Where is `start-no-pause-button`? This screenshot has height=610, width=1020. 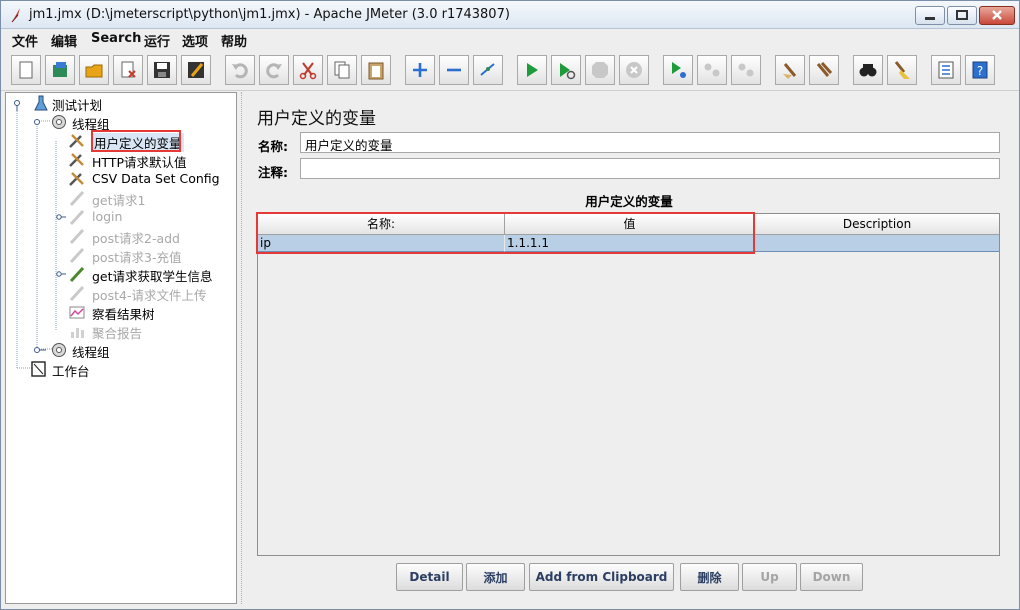 start-no-pause-button is located at coordinates (566, 70).